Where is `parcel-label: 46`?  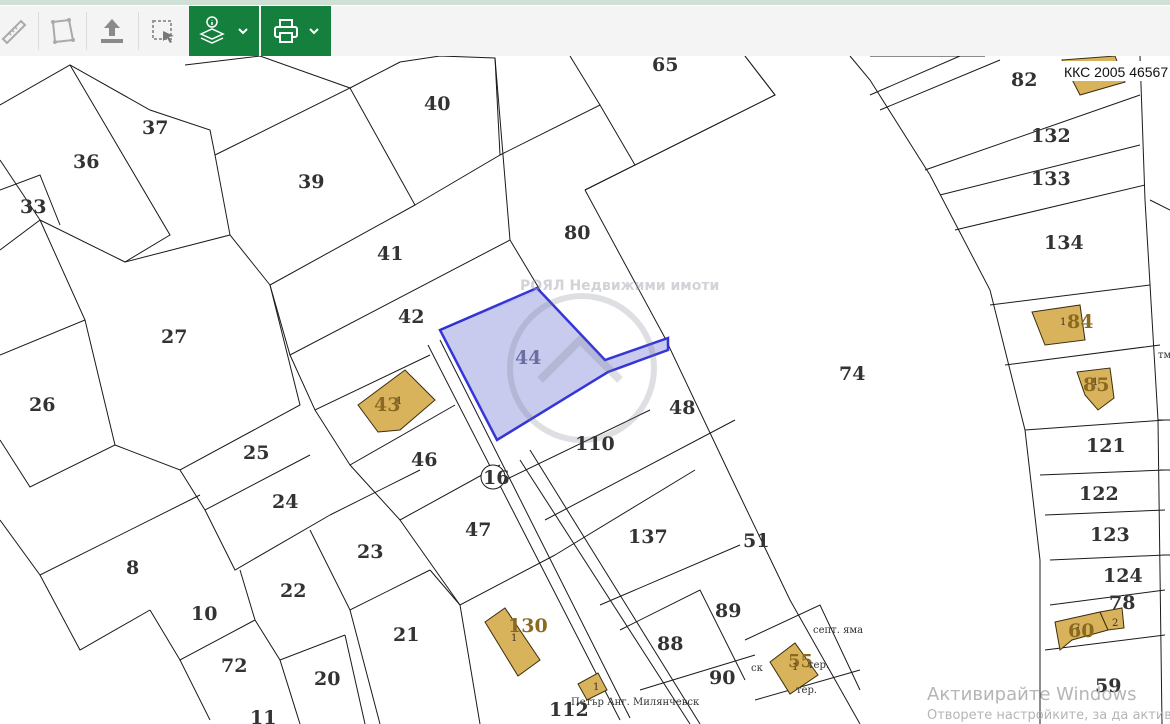
parcel-label: 46 is located at coordinates (424, 460).